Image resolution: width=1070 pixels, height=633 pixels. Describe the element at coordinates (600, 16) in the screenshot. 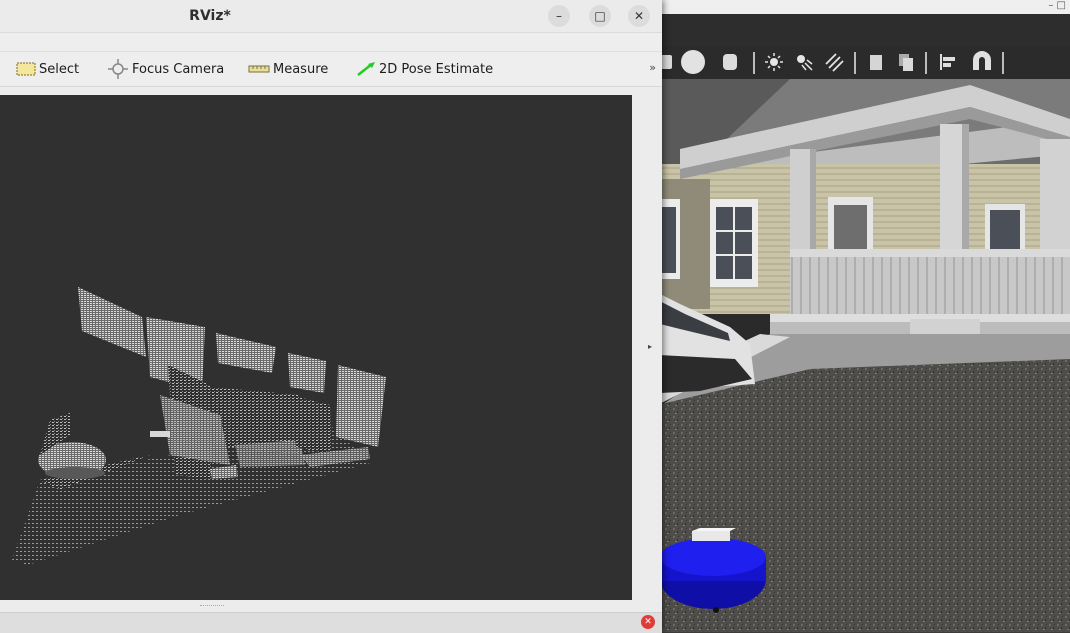

I see `maximize-button: □` at that location.